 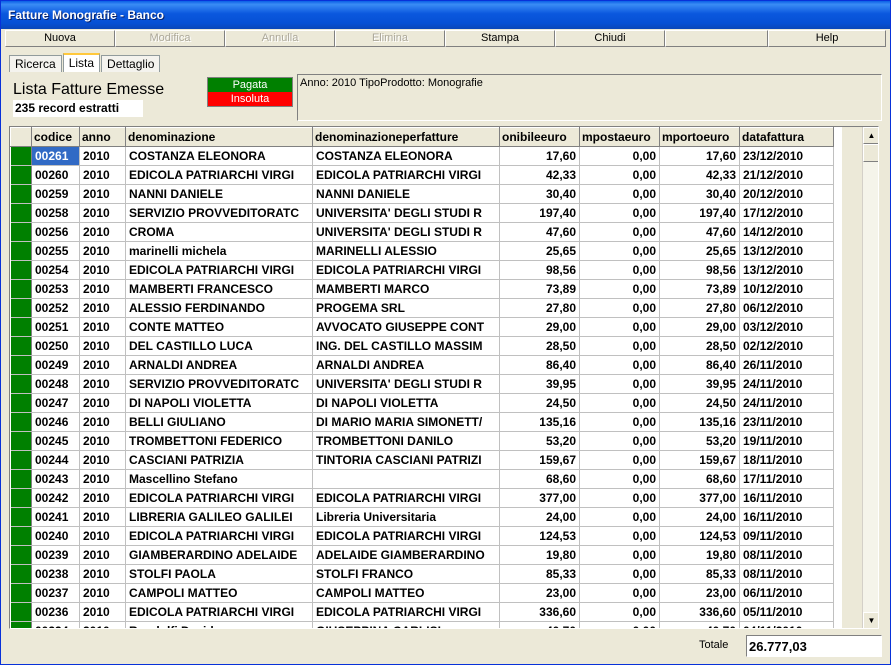 I want to click on cell-denominazione: MAMBERTI FRANCESCO, so click(x=219, y=289).